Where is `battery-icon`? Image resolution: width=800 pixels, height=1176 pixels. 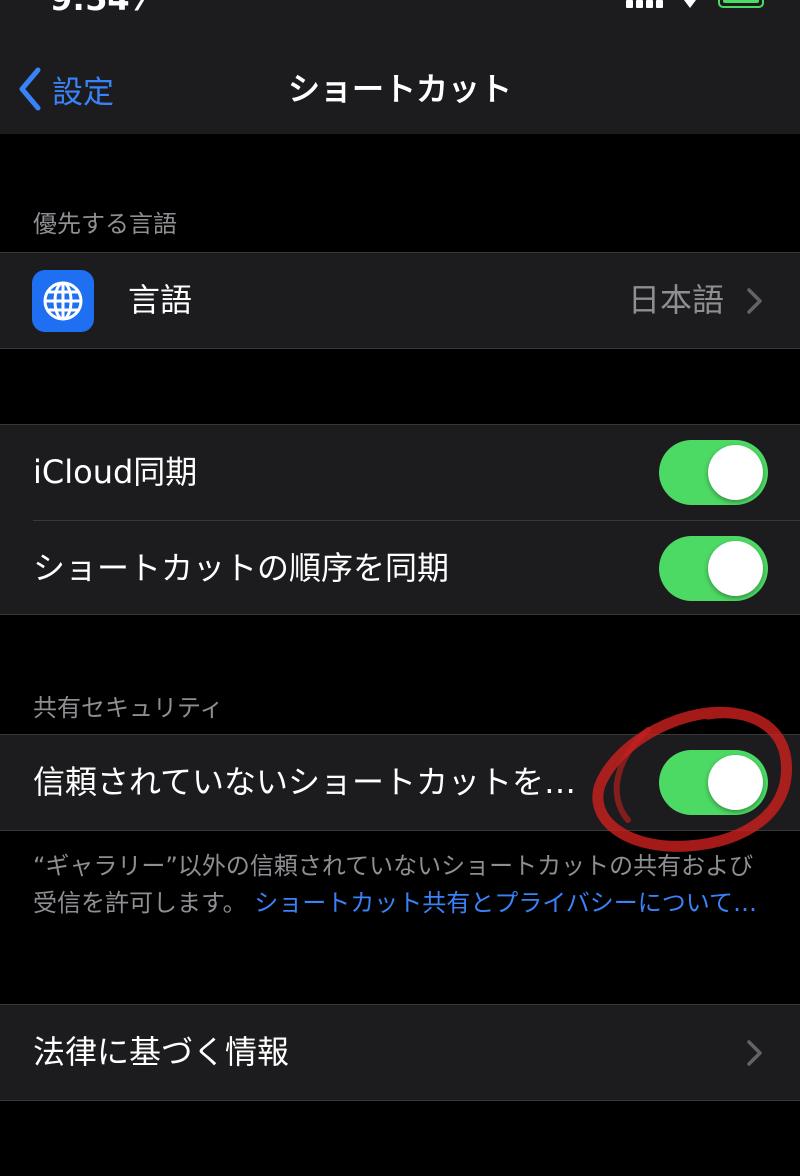 battery-icon is located at coordinates (741, 4).